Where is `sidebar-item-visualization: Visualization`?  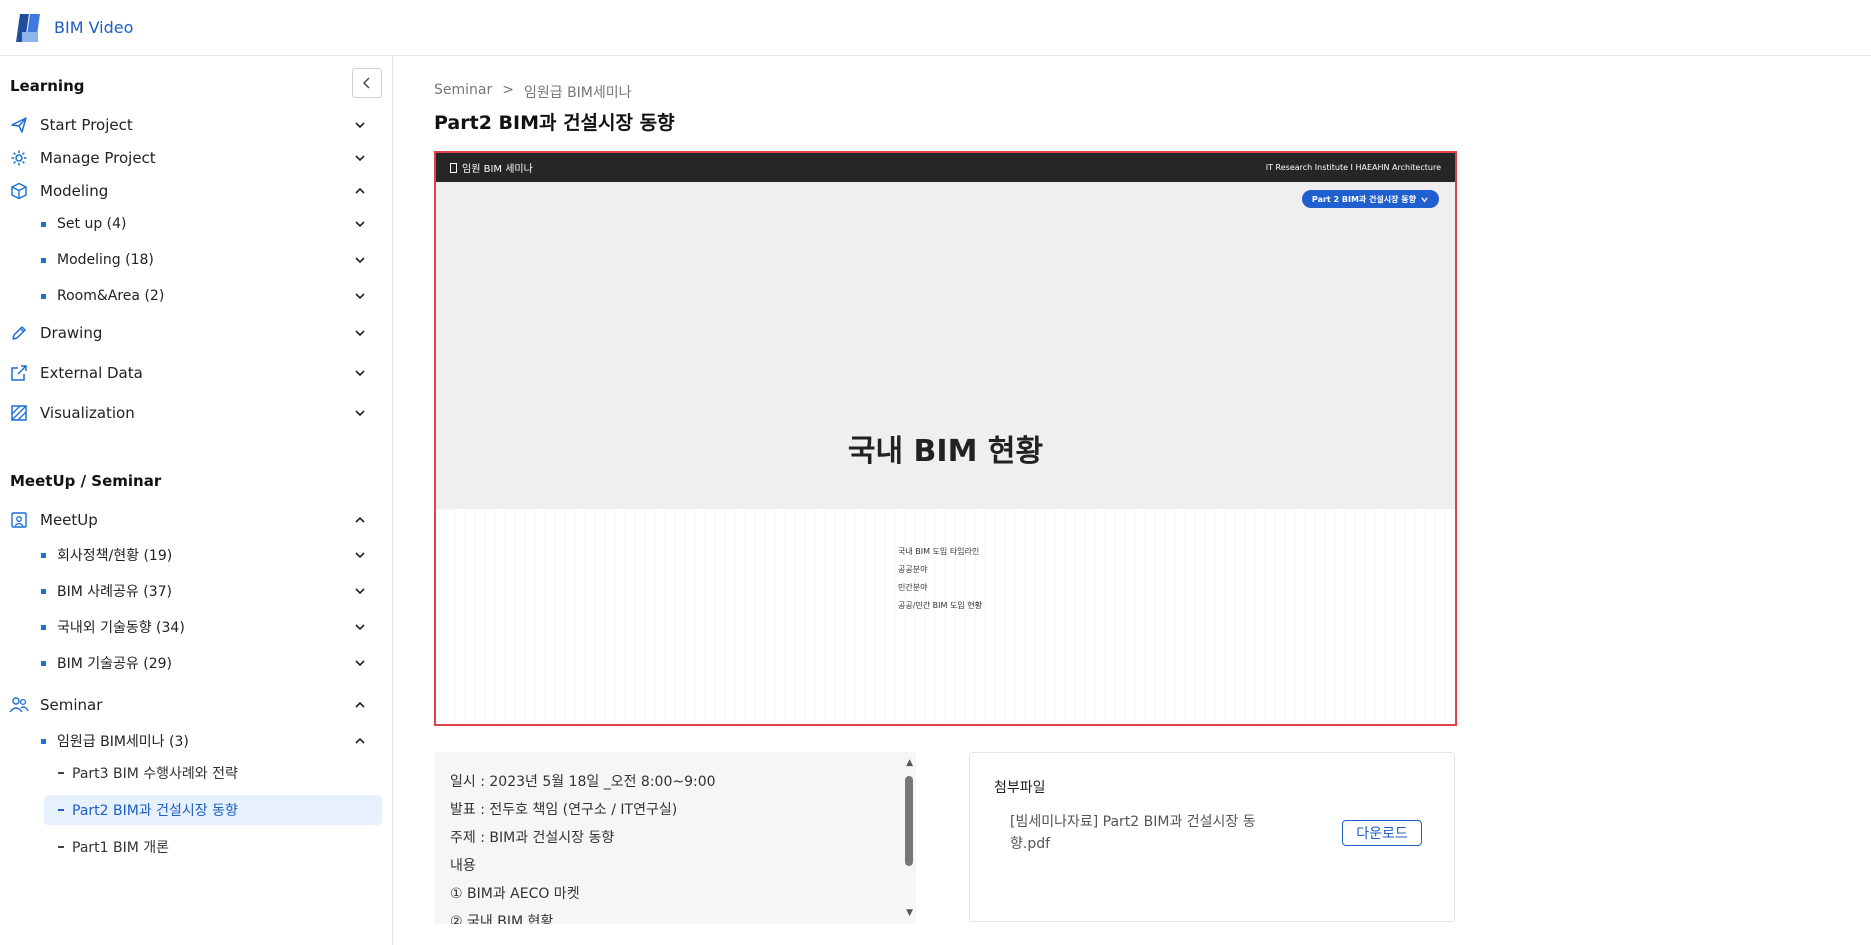 sidebar-item-visualization: Visualization is located at coordinates (190, 413).